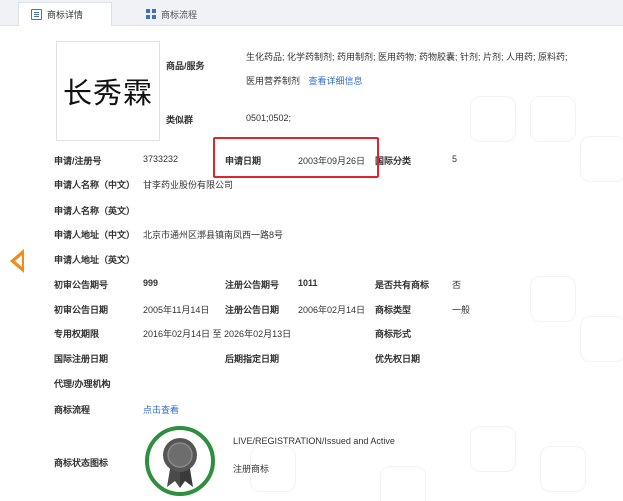  What do you see at coordinates (402, 285) in the screenshot?
I see `shared-label: 是否共有商标` at bounding box center [402, 285].